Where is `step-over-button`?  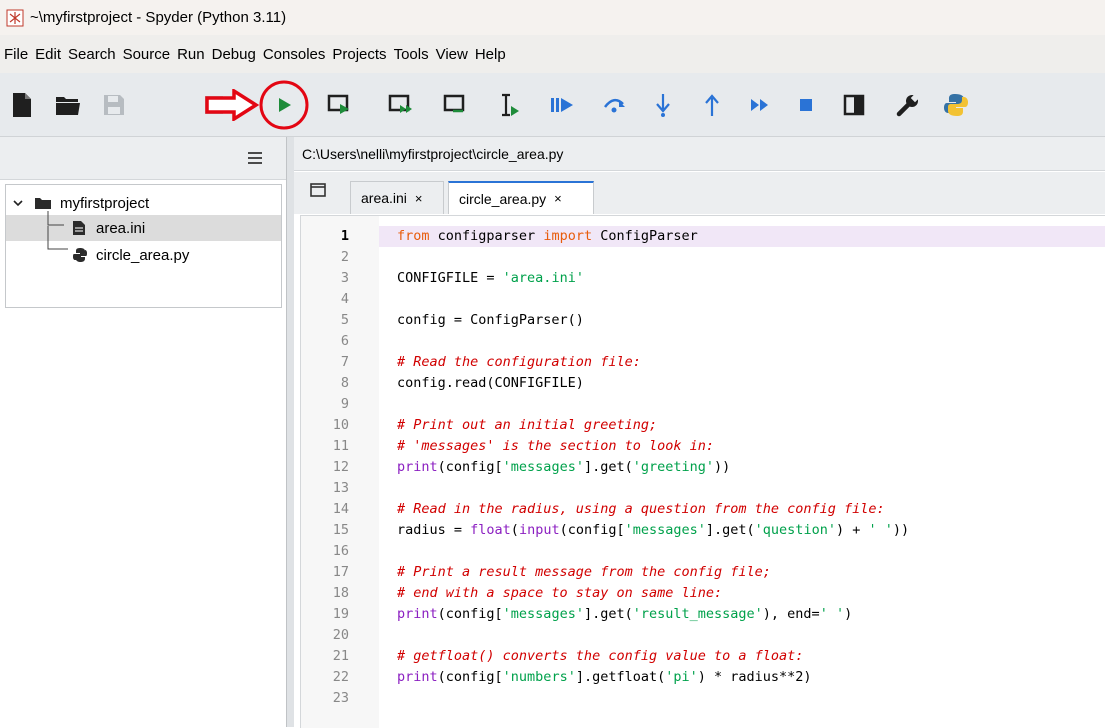 step-over-button is located at coordinates (615, 105).